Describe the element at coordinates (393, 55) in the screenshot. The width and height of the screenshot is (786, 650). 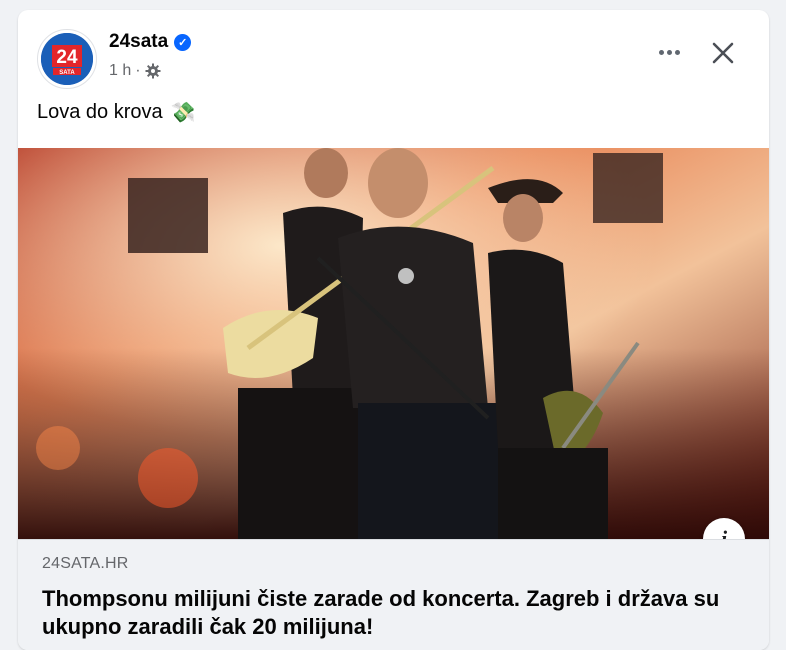
I see `post-header: 24 SATA 24sata ✓ 1 h ·` at that location.